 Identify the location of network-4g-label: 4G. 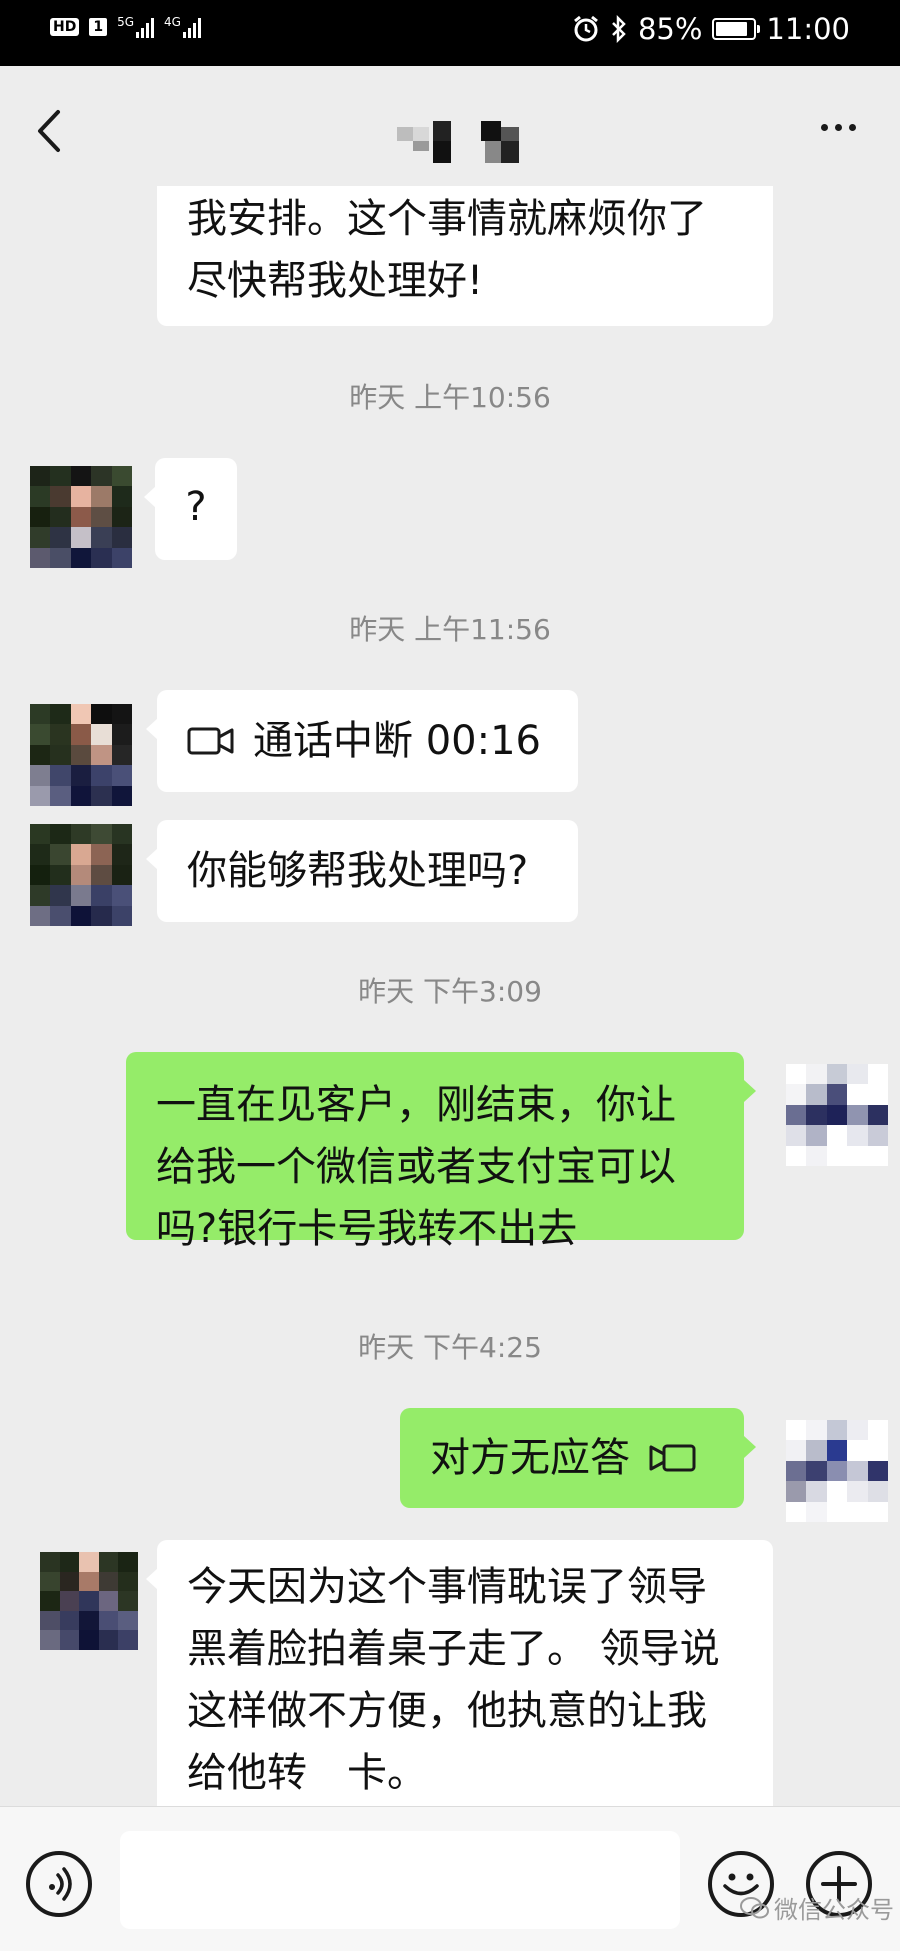
(172, 22).